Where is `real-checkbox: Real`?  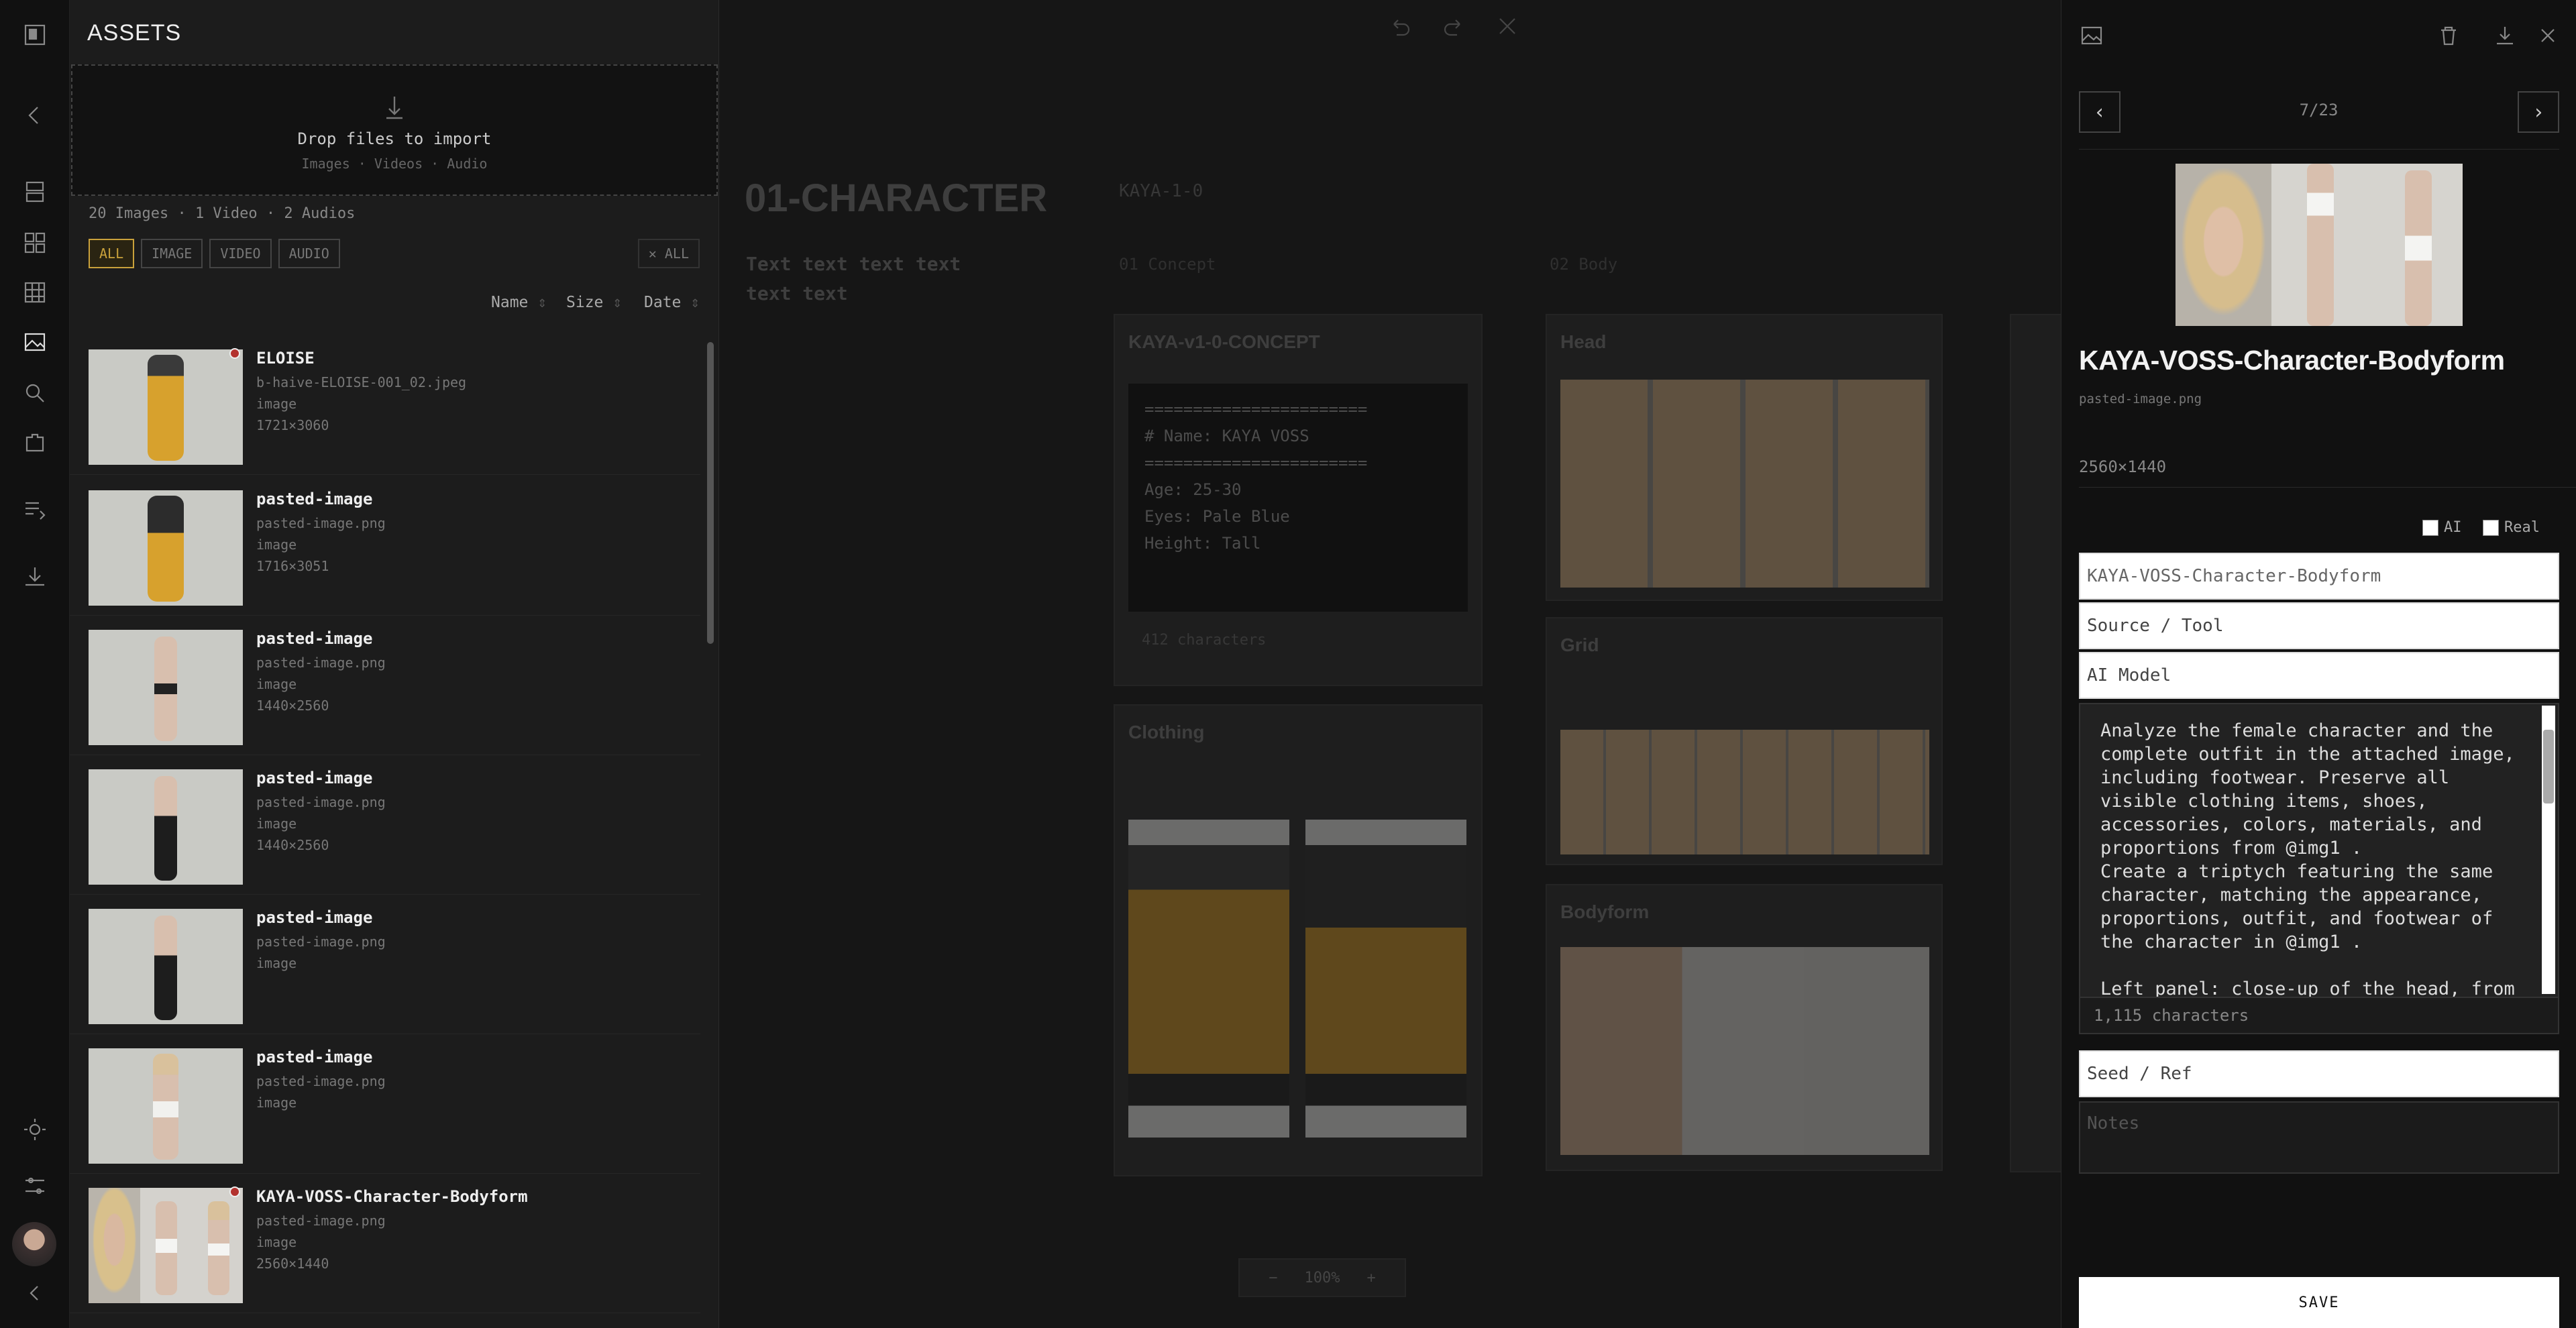 real-checkbox: Real is located at coordinates (2511, 527).